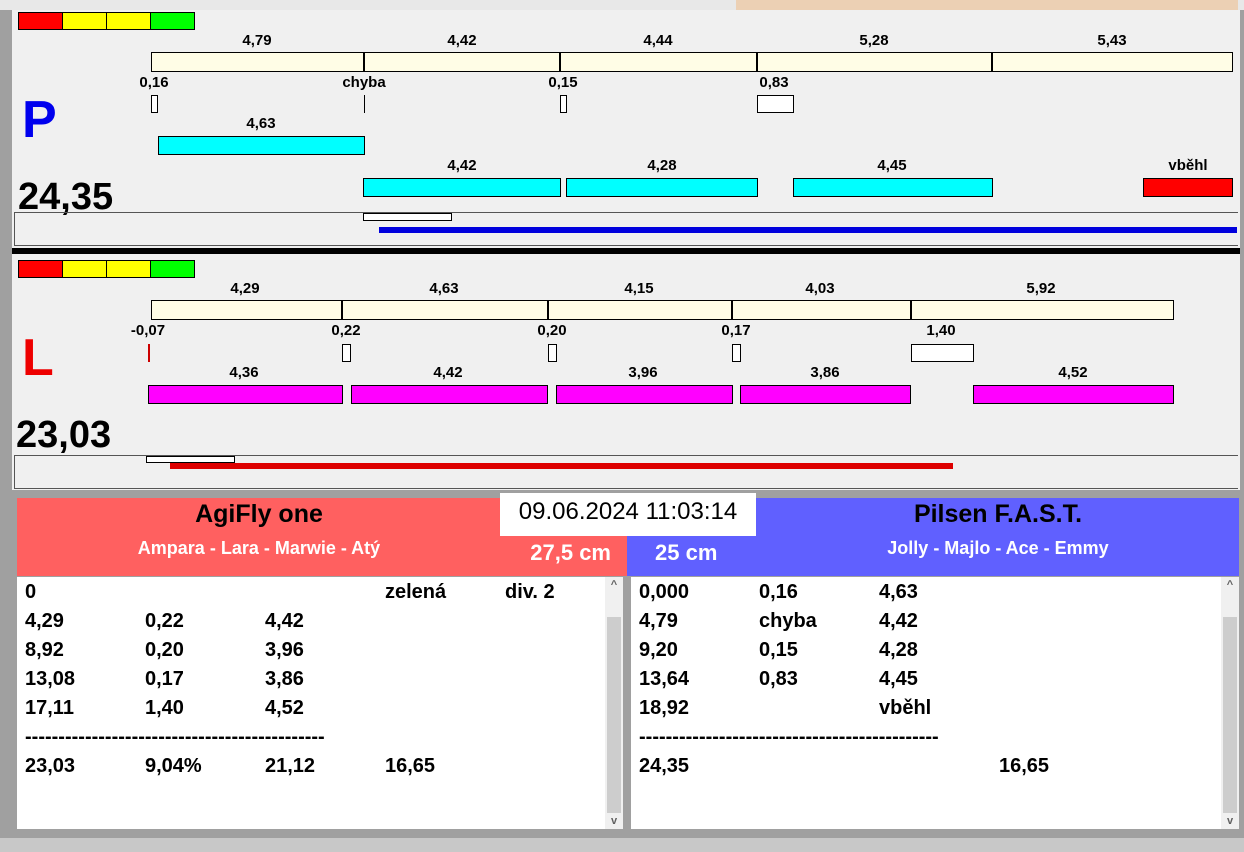 This screenshot has width=1244, height=852. Describe the element at coordinates (39, 120) in the screenshot. I see `lane-letter: P` at that location.